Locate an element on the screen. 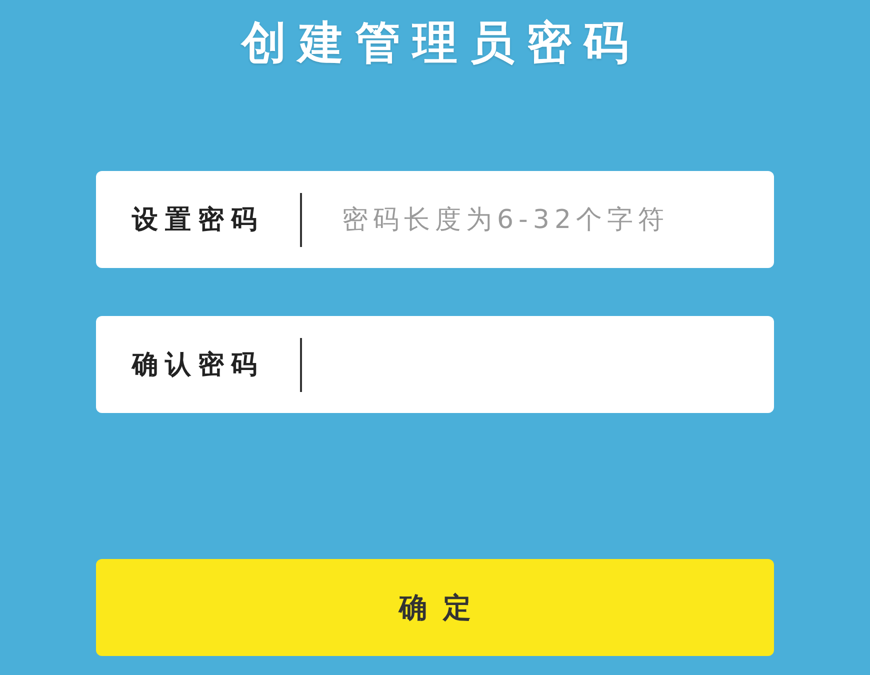  password-input: 密码长度为6-32个字符 is located at coordinates (527, 219).